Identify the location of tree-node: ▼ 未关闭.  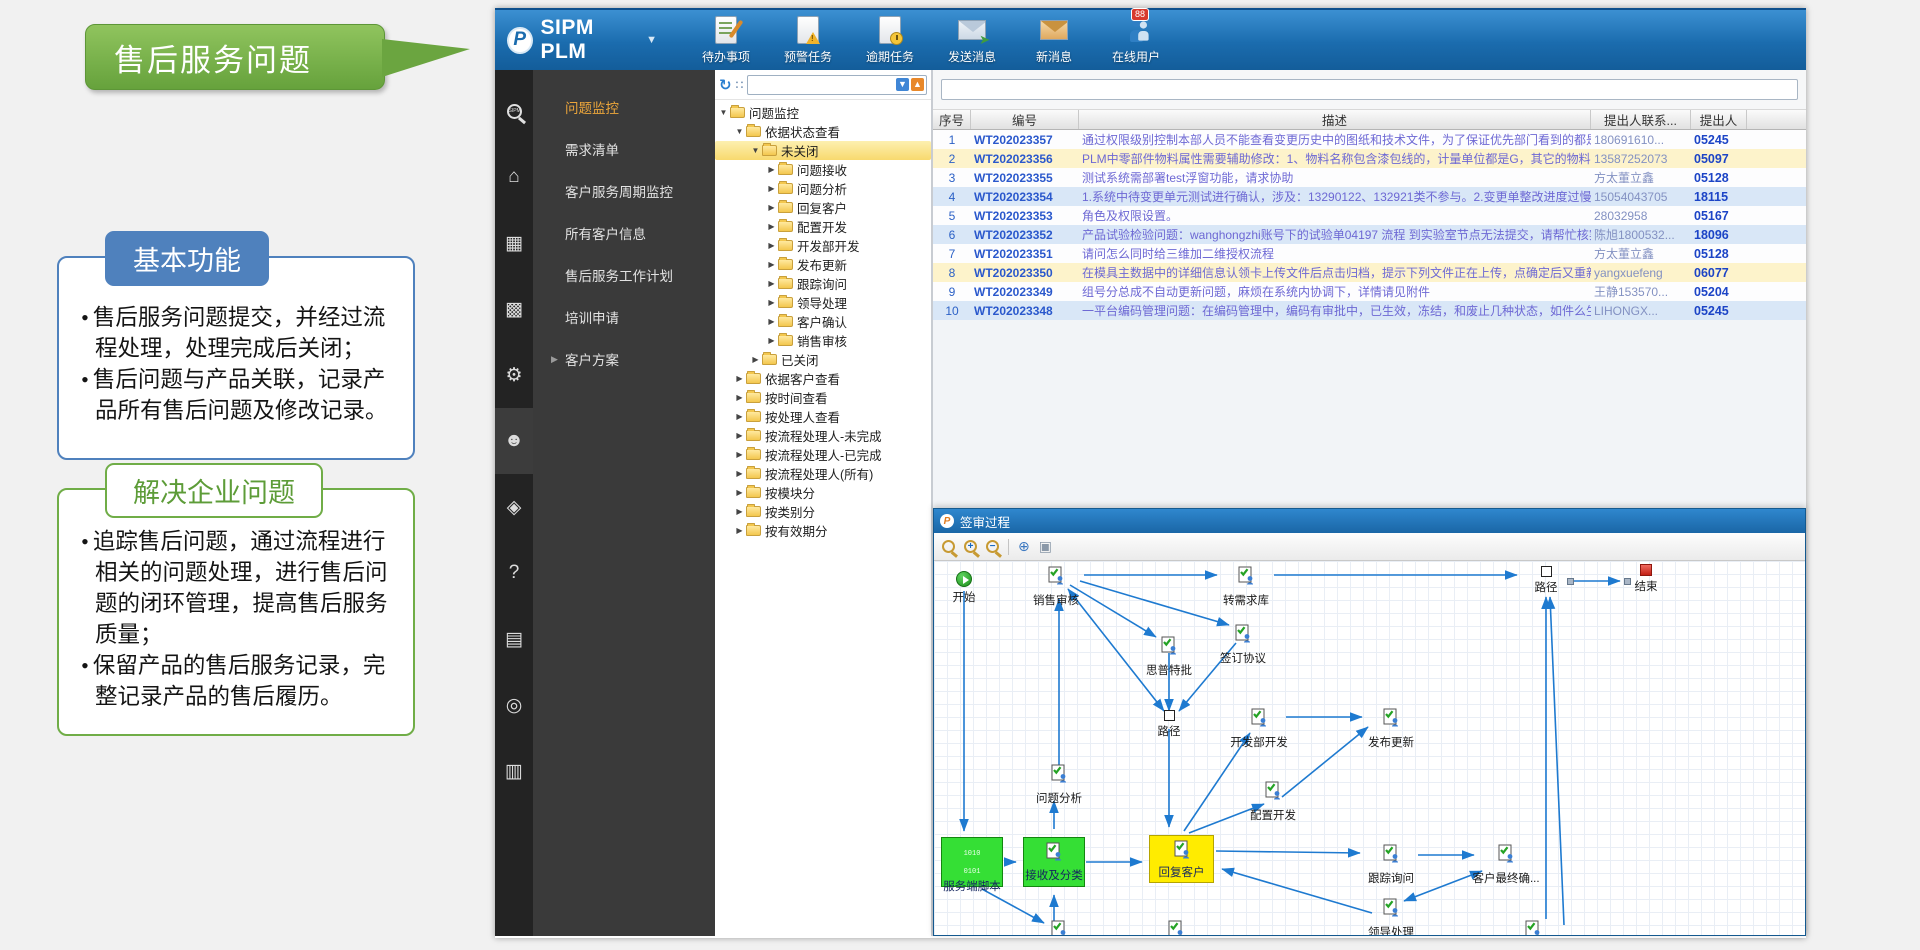
(823, 150).